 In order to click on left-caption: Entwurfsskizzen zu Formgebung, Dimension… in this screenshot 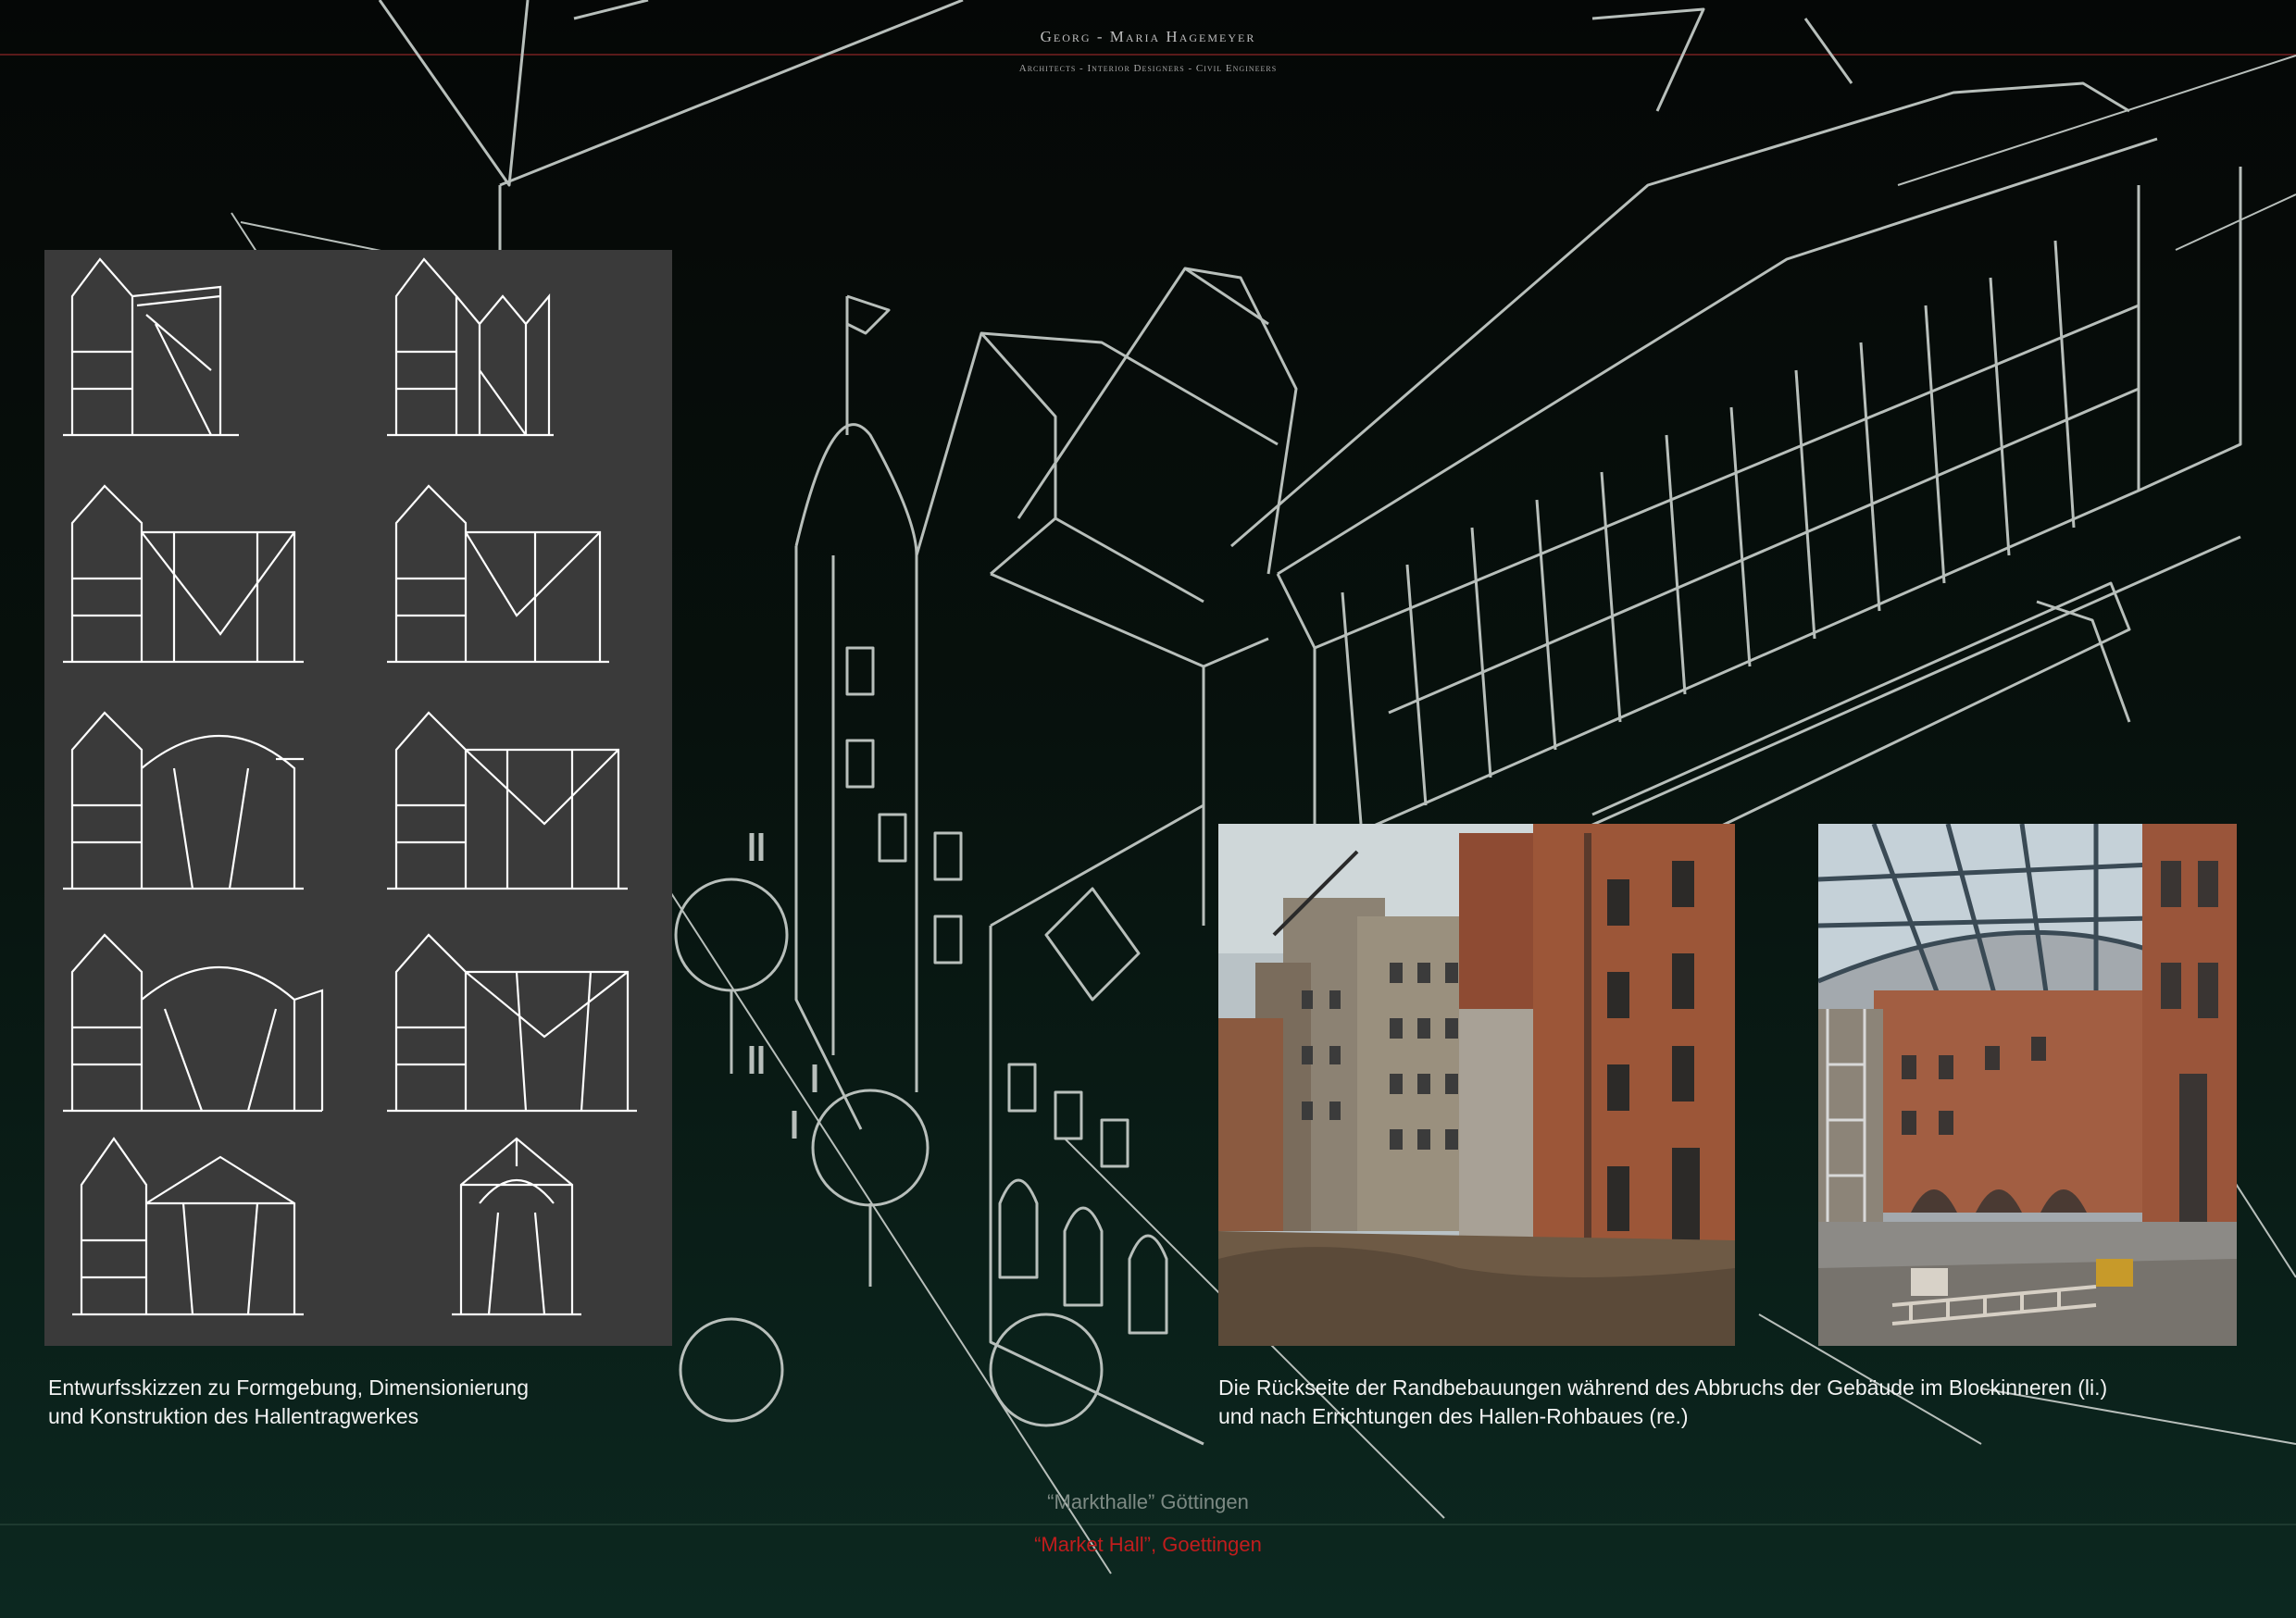, I will do `click(289, 1401)`.